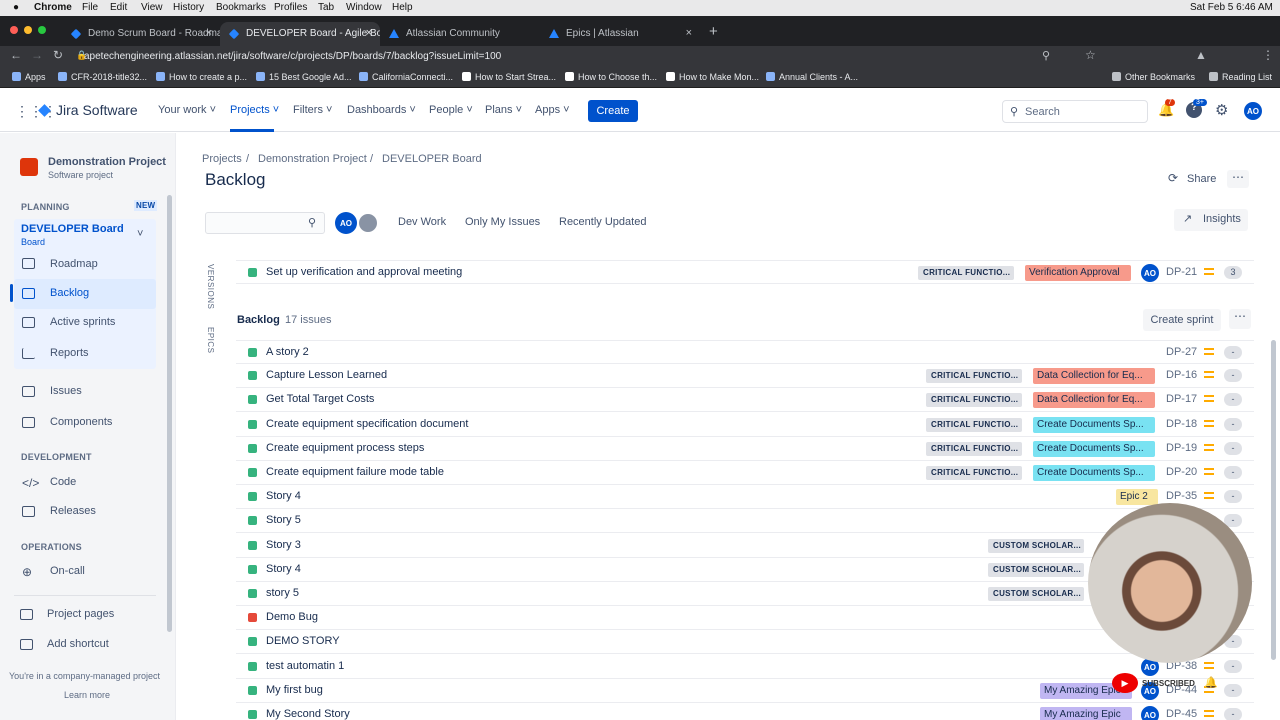 This screenshot has height=720, width=1280. Describe the element at coordinates (1240, 319) in the screenshot. I see `backlog-more-icon: ⋯` at that location.